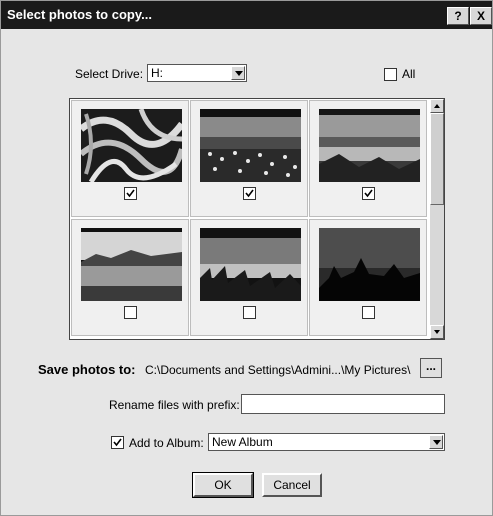 Image resolution: width=493 pixels, height=516 pixels. Describe the element at coordinates (117, 442) in the screenshot. I see `add-to-album-checkbox` at that location.